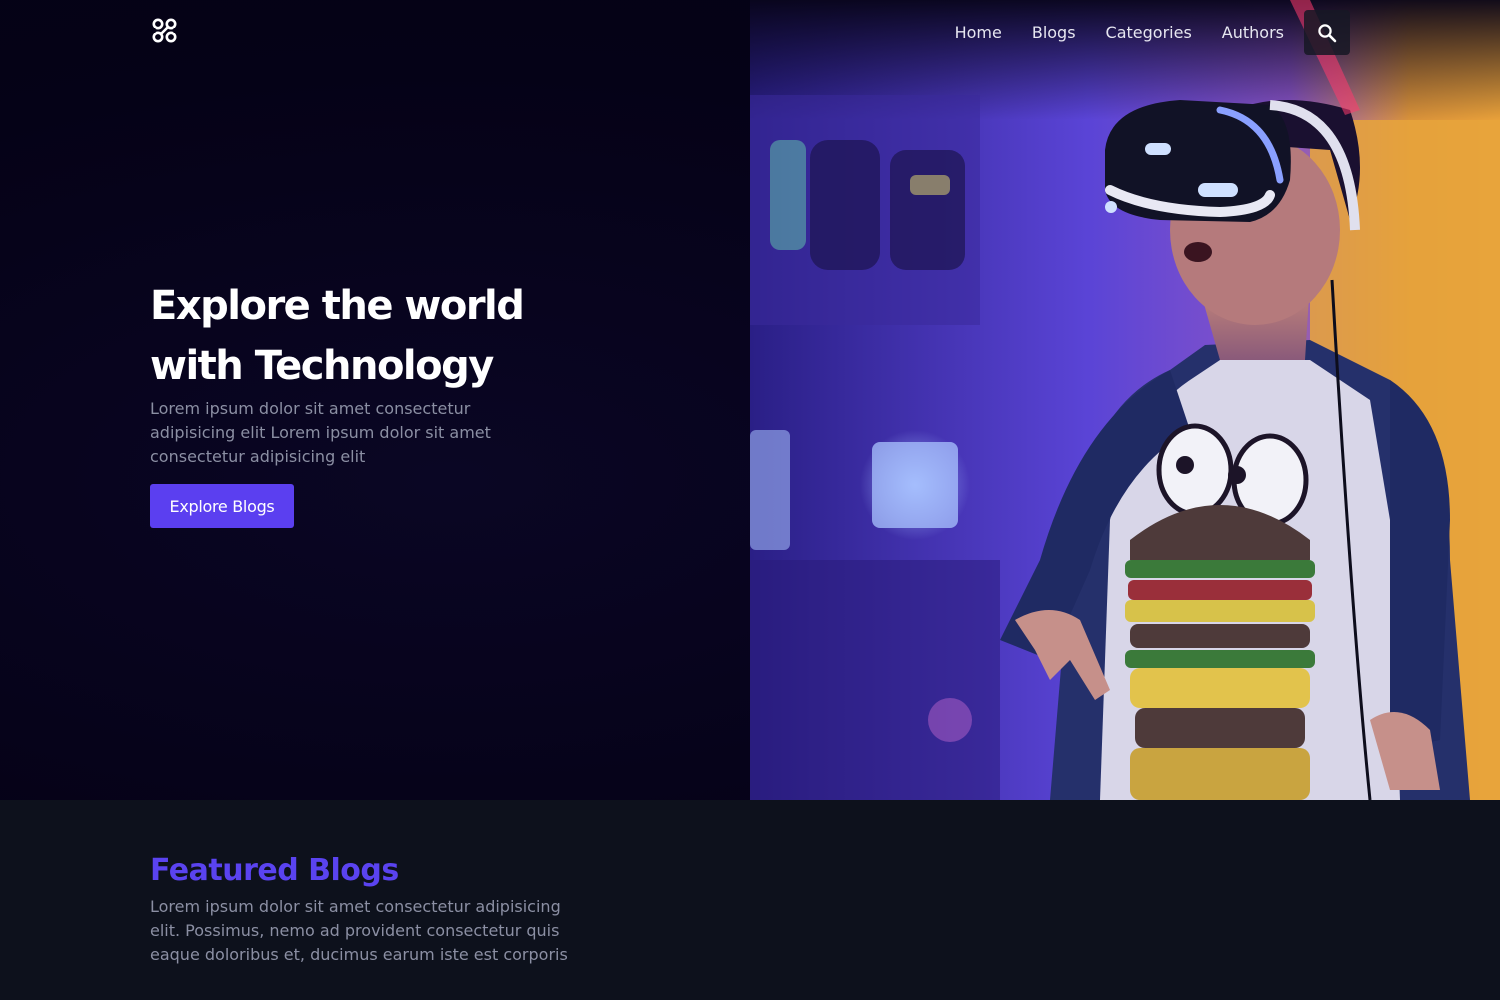  What do you see at coordinates (1253, 32) in the screenshot?
I see `nav-item-authors: Authors` at bounding box center [1253, 32].